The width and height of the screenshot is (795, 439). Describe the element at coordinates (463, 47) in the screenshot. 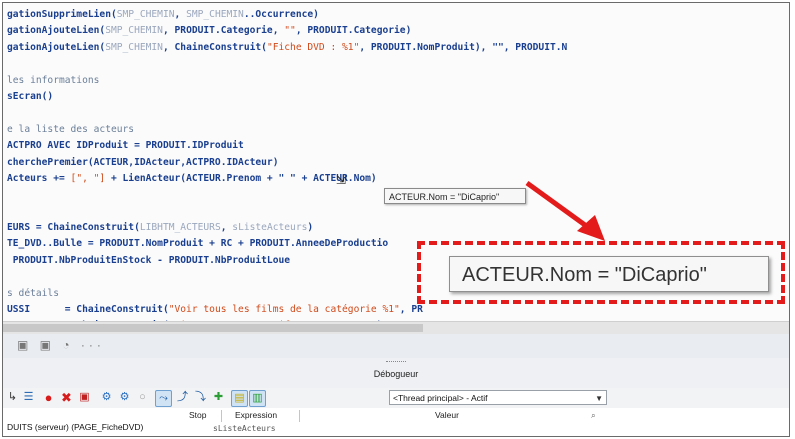

I see `code-token: , PRODUIT.NomProduit), "", PRODUIT.N` at that location.